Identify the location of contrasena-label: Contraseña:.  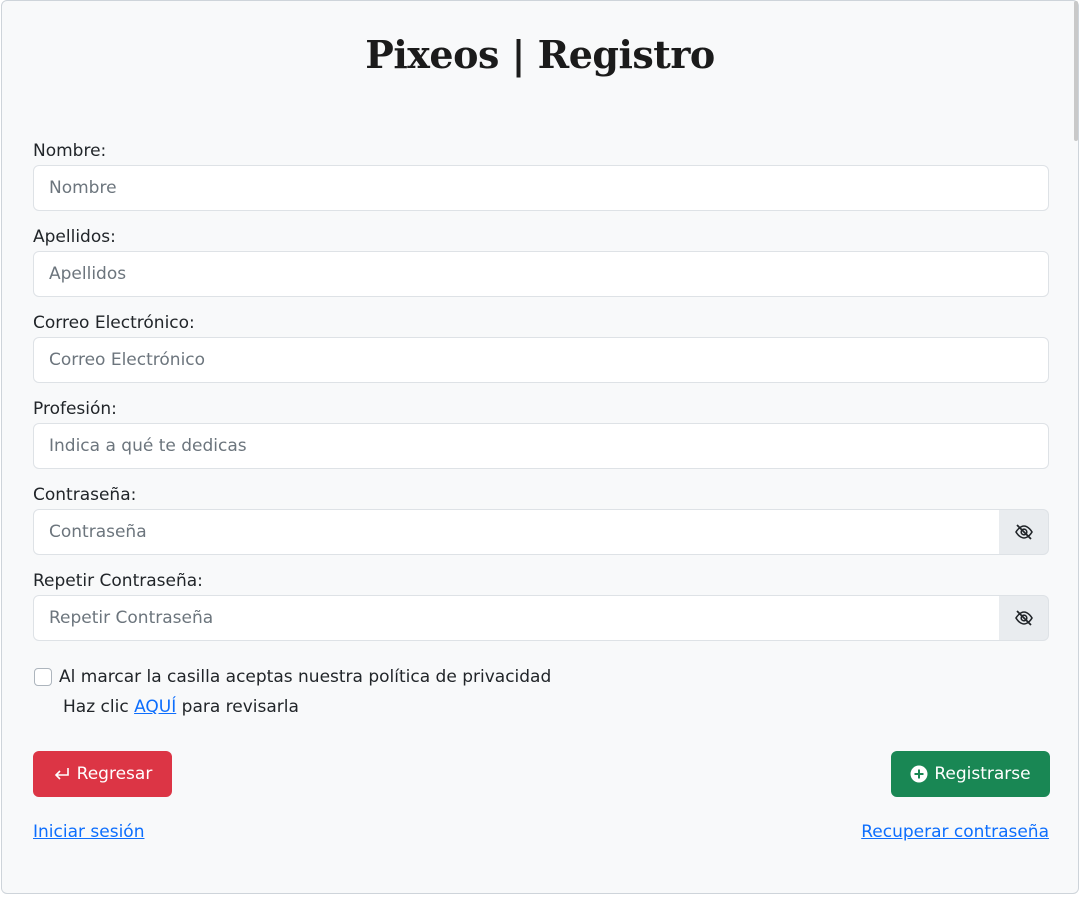
(85, 495).